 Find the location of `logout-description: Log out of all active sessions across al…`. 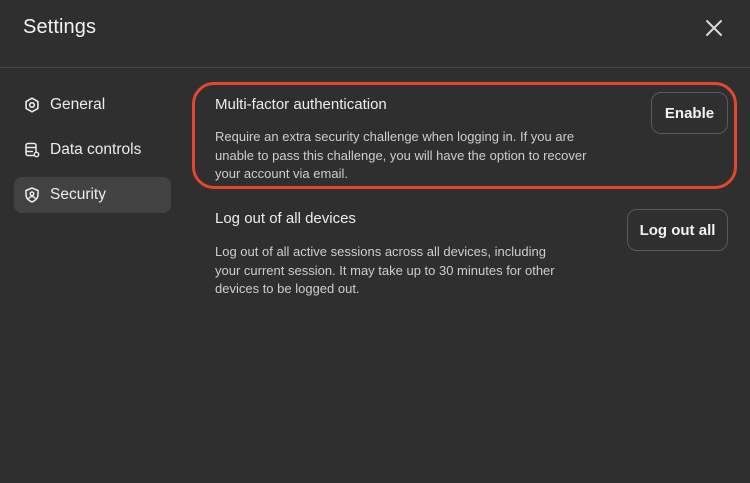

logout-description: Log out of all active sessions across al… is located at coordinates (385, 271).